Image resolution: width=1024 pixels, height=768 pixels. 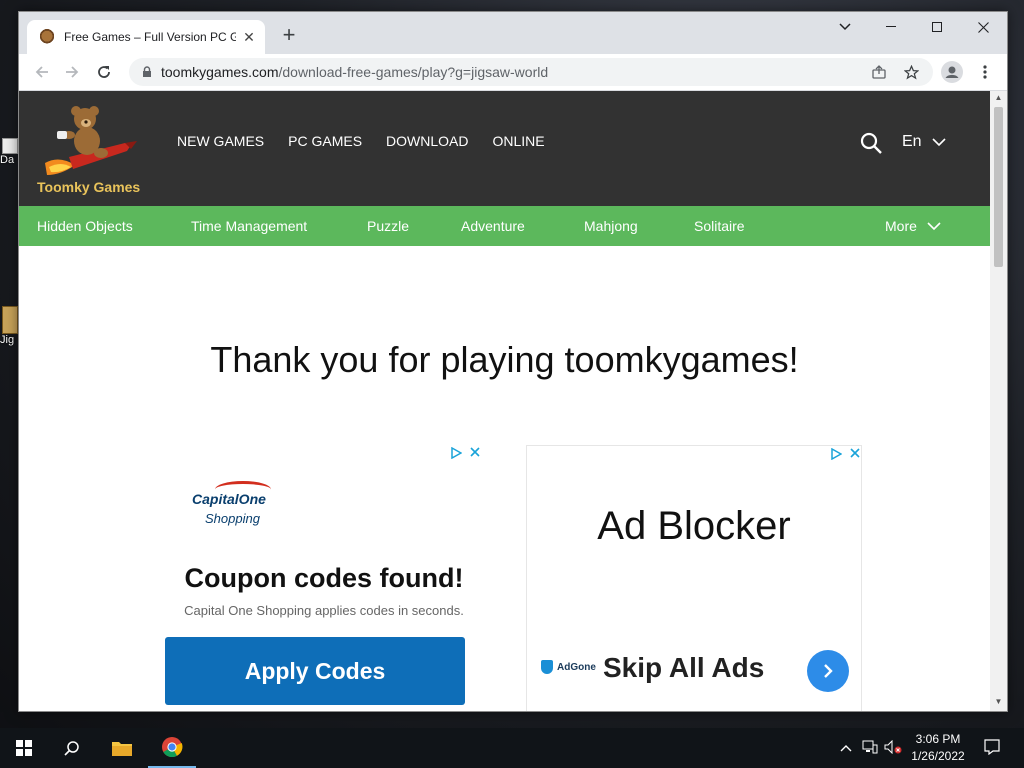 I want to click on avatar-icon, so click(x=952, y=72).